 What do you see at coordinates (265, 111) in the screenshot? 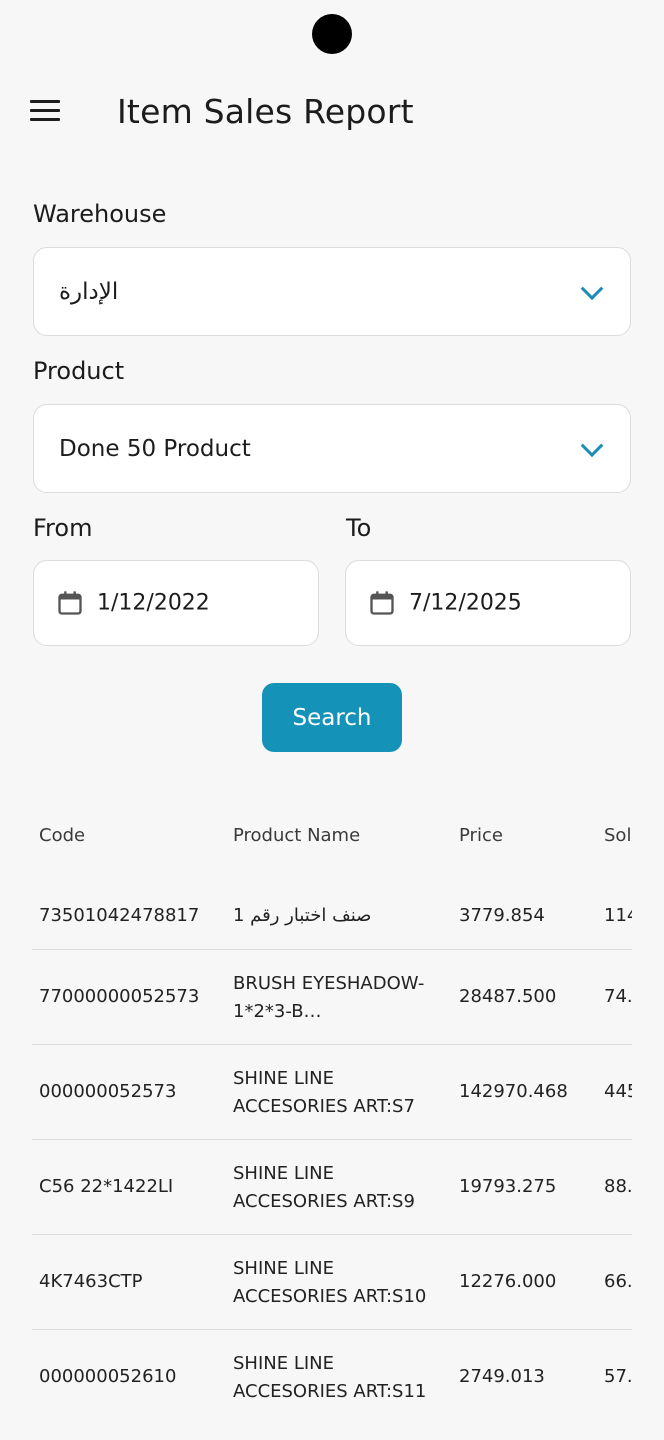
I see `page-title: Item Sales Report` at bounding box center [265, 111].